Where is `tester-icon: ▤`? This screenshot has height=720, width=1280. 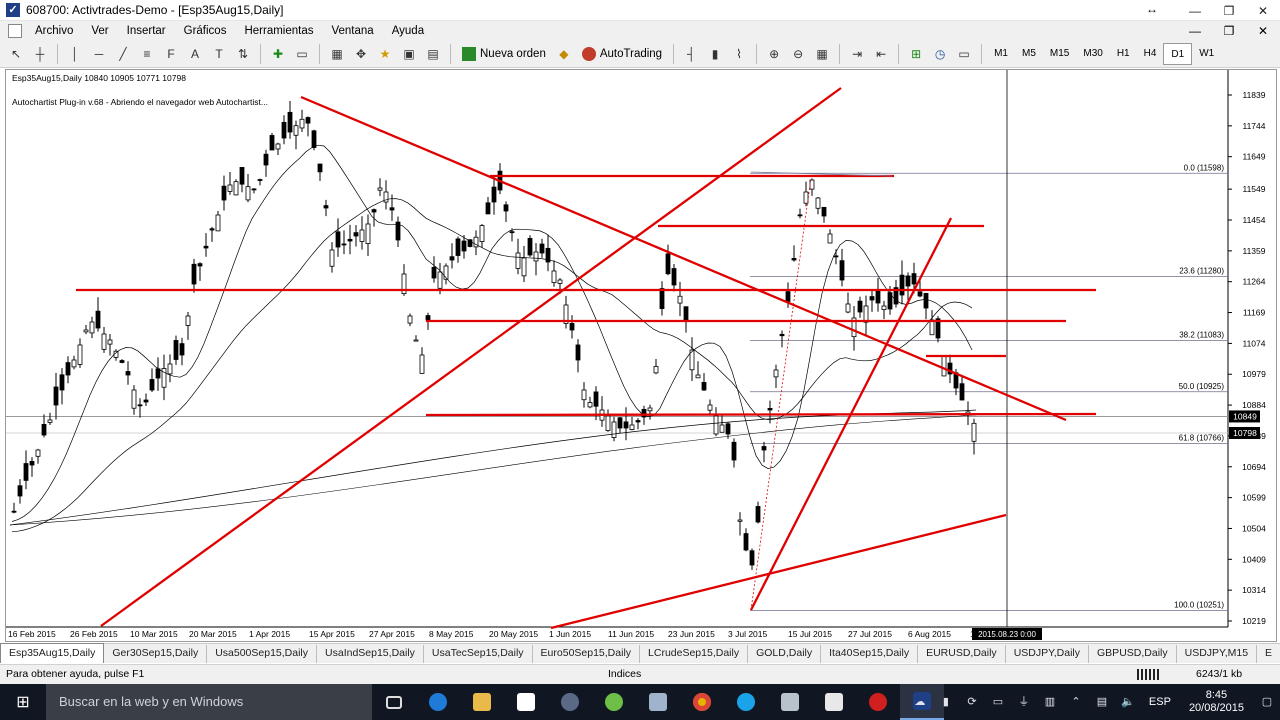
tester-icon: ▤ is located at coordinates (433, 54).